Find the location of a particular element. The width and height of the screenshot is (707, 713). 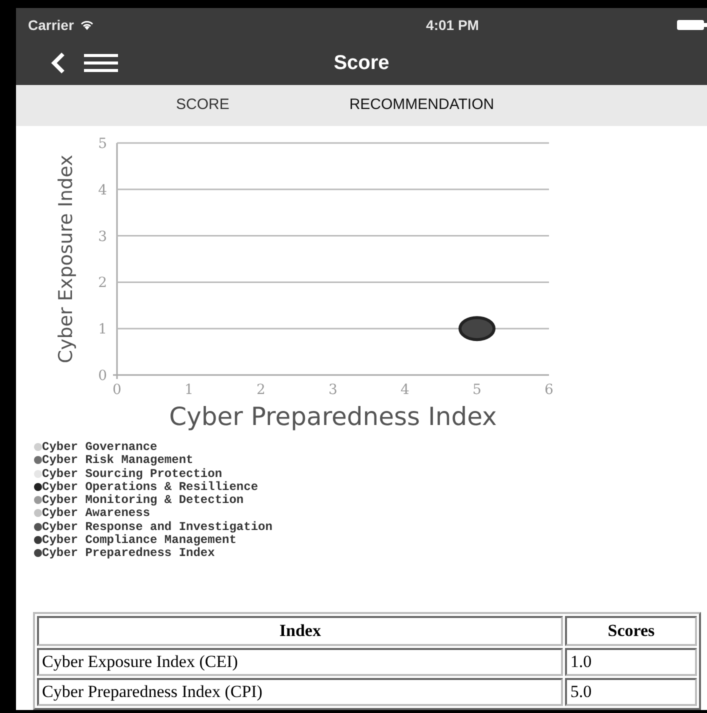

table-cell: Cyber Preparedness Index (CPI) is located at coordinates (300, 692).